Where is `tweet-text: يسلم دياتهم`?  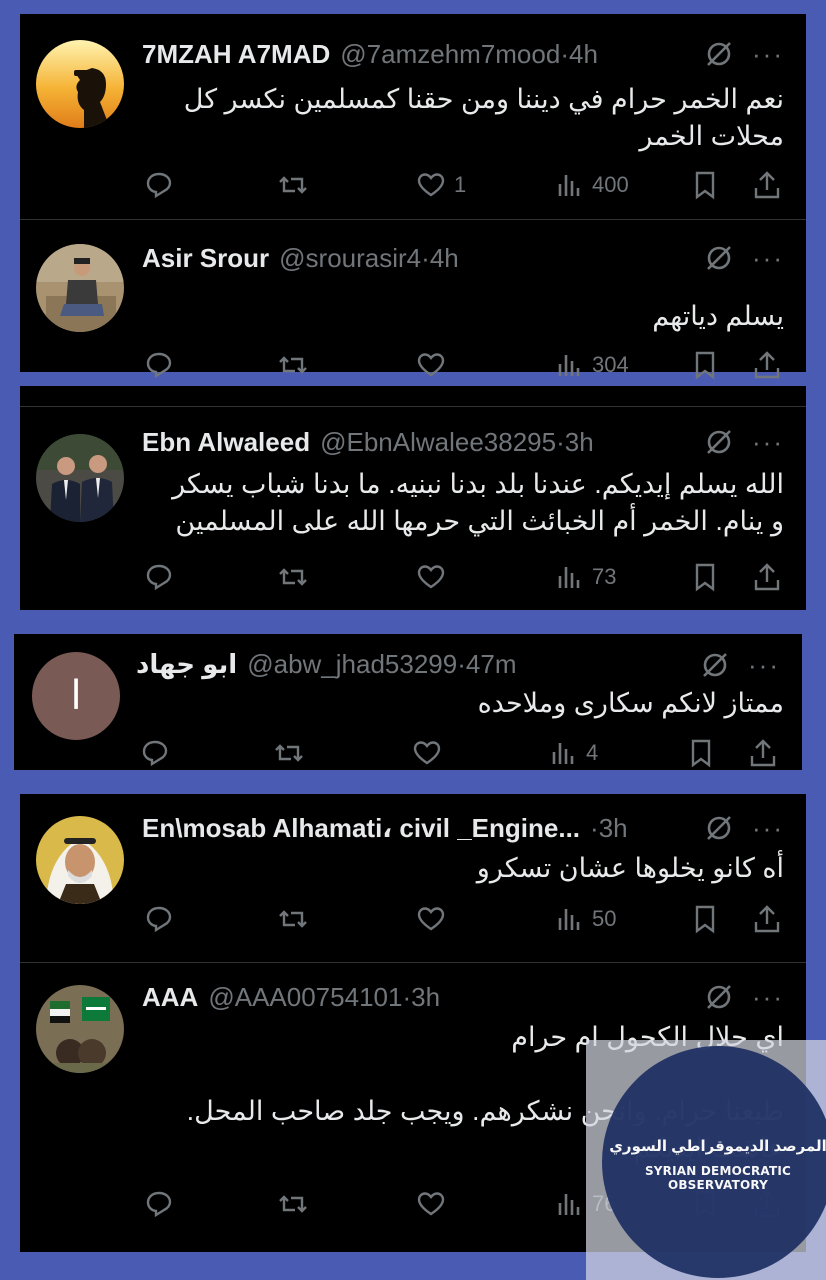 tweet-text: يسلم دياتهم is located at coordinates (718, 316).